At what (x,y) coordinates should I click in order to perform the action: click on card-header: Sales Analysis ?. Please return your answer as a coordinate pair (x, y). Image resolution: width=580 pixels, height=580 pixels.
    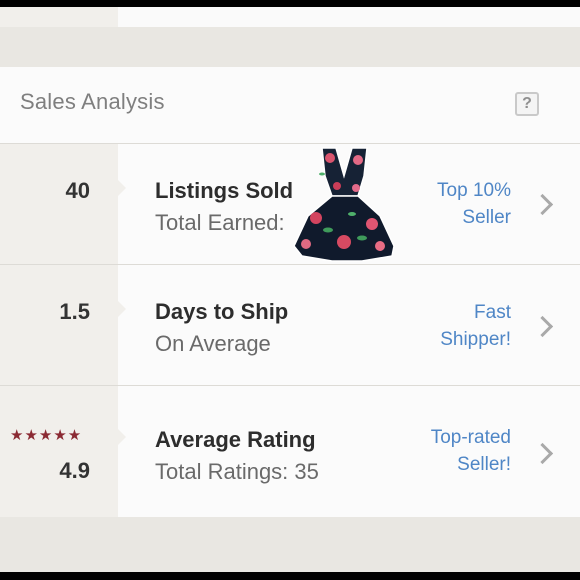
    Looking at the image, I should click on (290, 105).